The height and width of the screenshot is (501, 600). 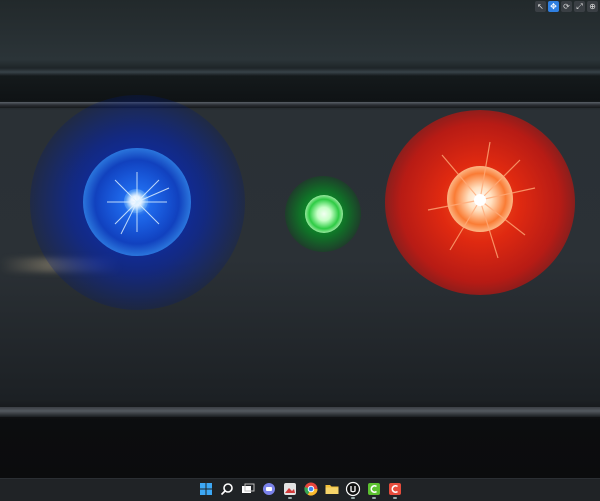 I want to click on search-icon, so click(x=227, y=489).